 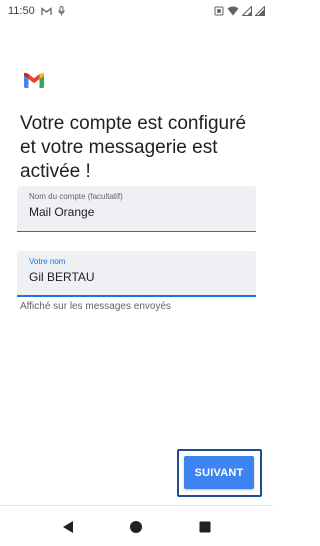 I want to click on account-name-label: Nom du compte (facultatif), so click(x=76, y=196).